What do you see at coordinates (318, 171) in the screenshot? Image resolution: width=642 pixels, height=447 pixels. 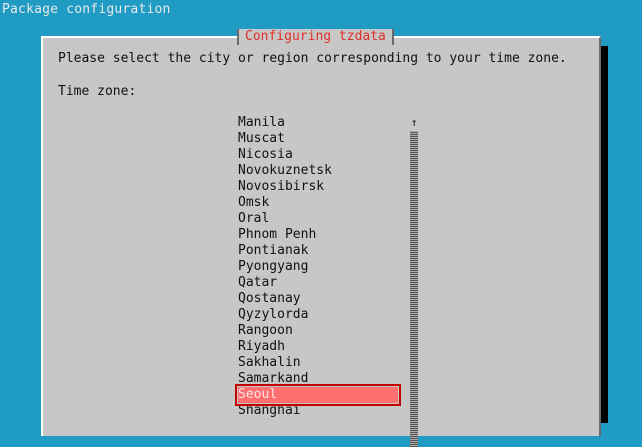 I see `time-zone-option: Novokuznetsk` at bounding box center [318, 171].